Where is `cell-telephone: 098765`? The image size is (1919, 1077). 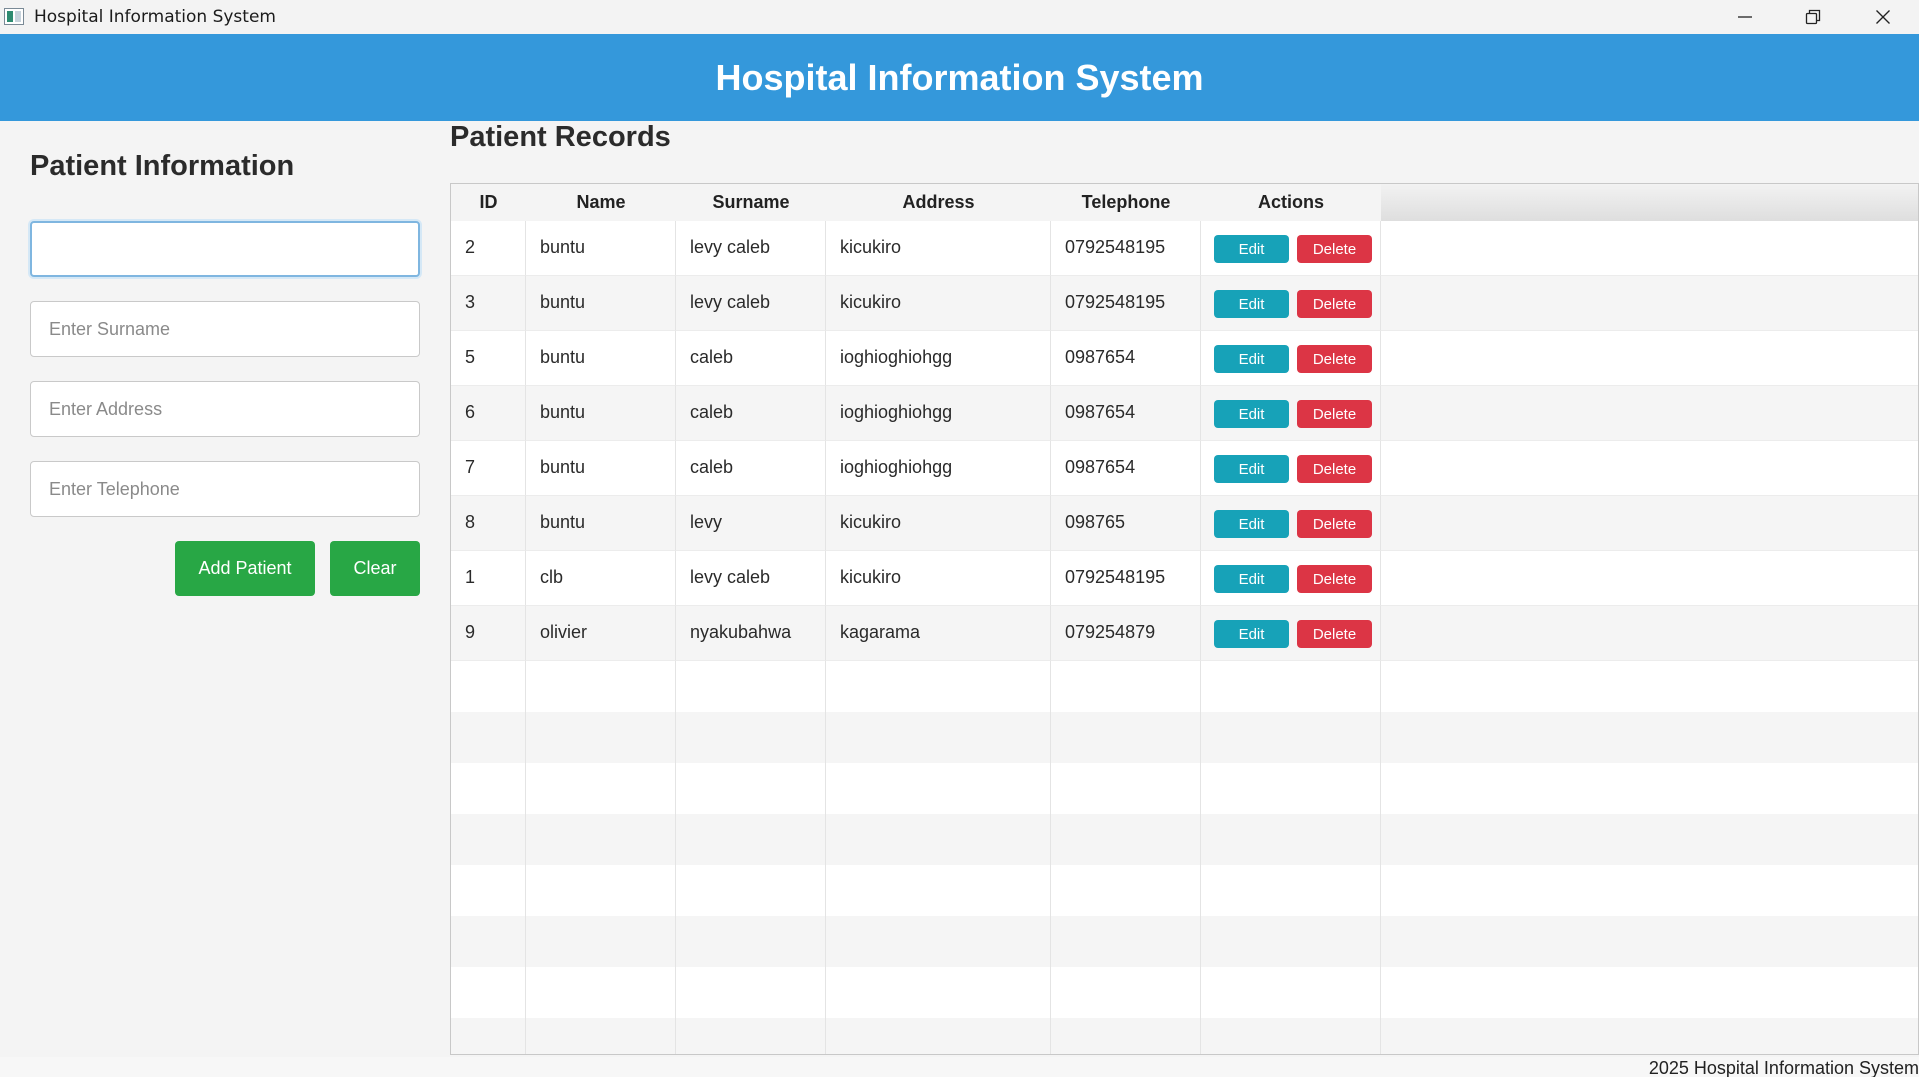 cell-telephone: 098765 is located at coordinates (1126, 523).